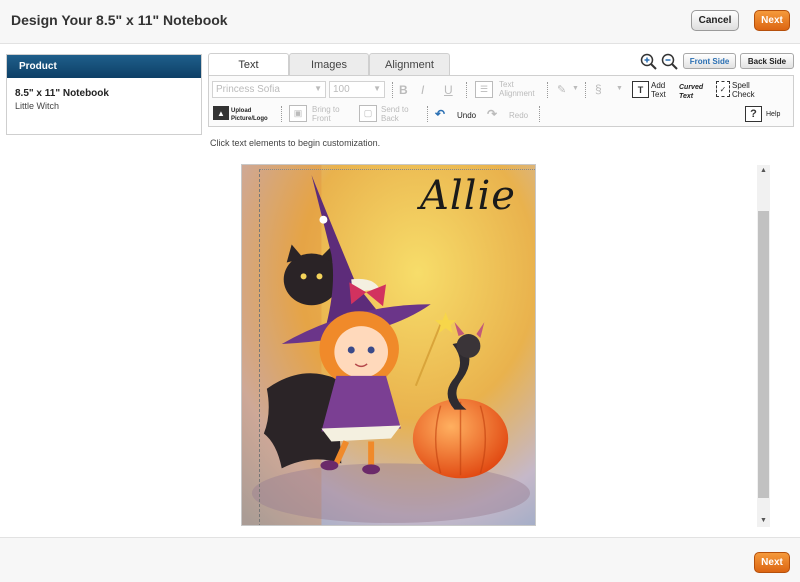 Image resolution: width=800 pixels, height=582 pixels. What do you see at coordinates (468, 196) in the screenshot?
I see `name-text-element: Allie` at bounding box center [468, 196].